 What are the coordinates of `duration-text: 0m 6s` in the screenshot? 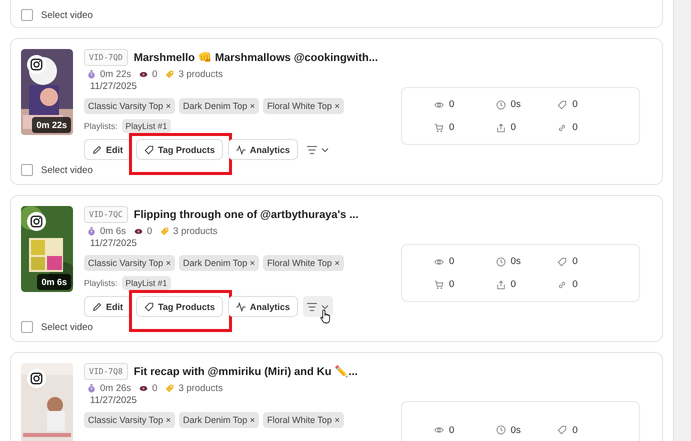 It's located at (113, 231).